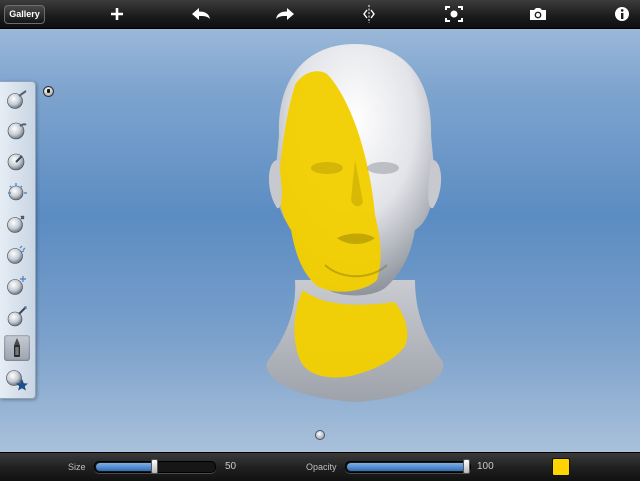 The height and width of the screenshot is (481, 640). Describe the element at coordinates (285, 14) in the screenshot. I see `redo-arrow-icon` at that location.